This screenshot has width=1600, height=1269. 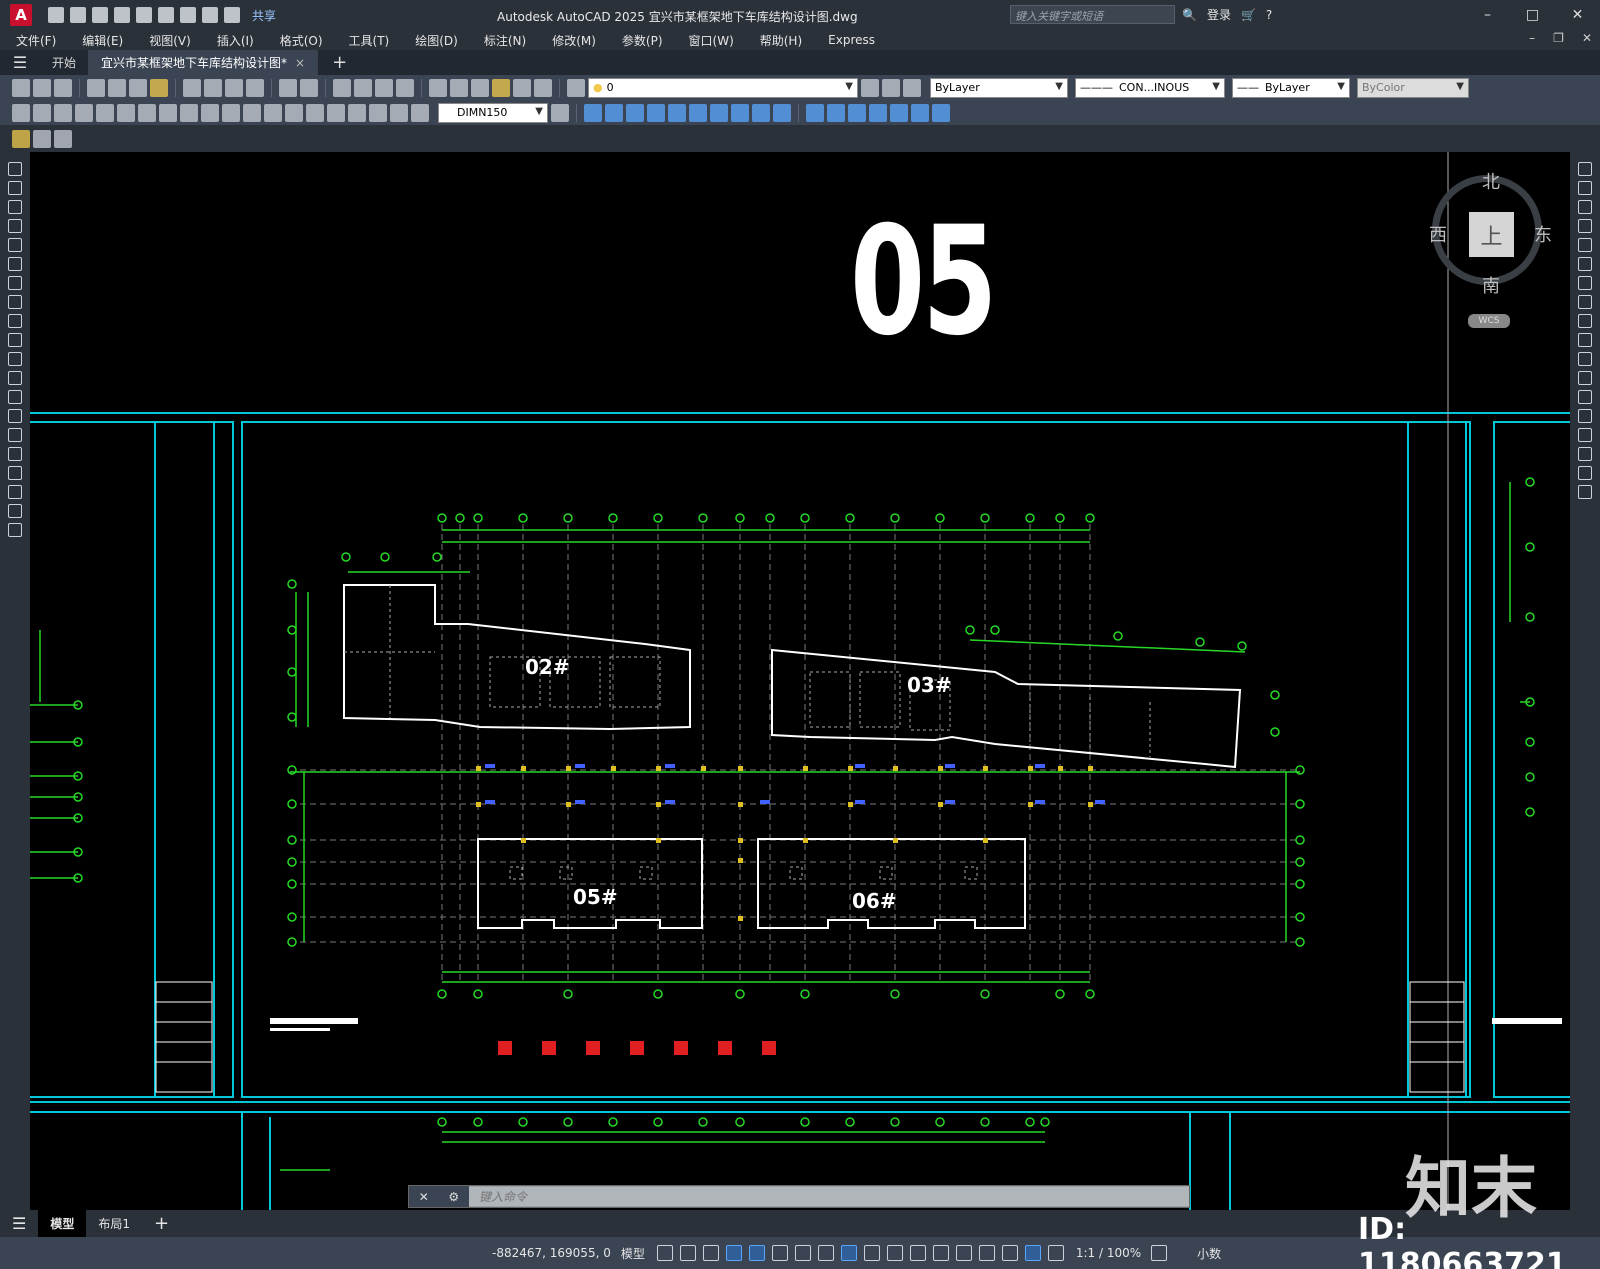 What do you see at coordinates (635, 112) in the screenshot?
I see `view-left-icon` at bounding box center [635, 112].